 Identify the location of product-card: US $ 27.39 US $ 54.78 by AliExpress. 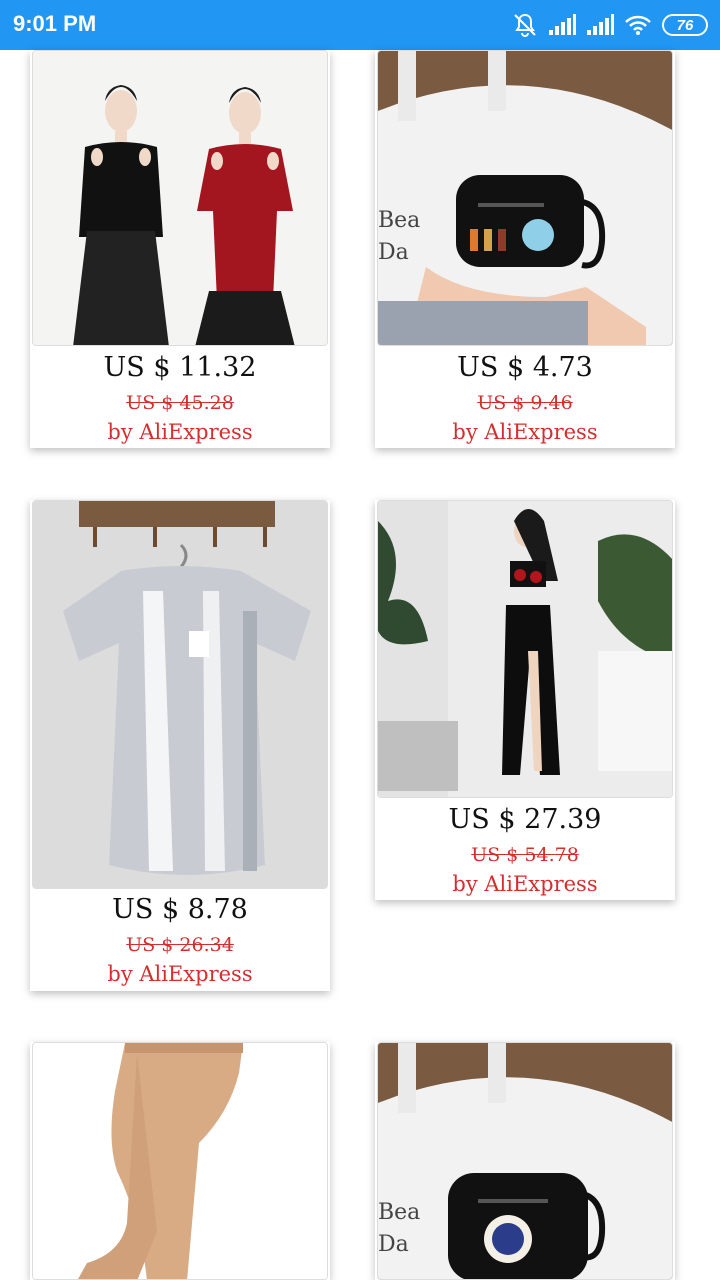
(525, 700).